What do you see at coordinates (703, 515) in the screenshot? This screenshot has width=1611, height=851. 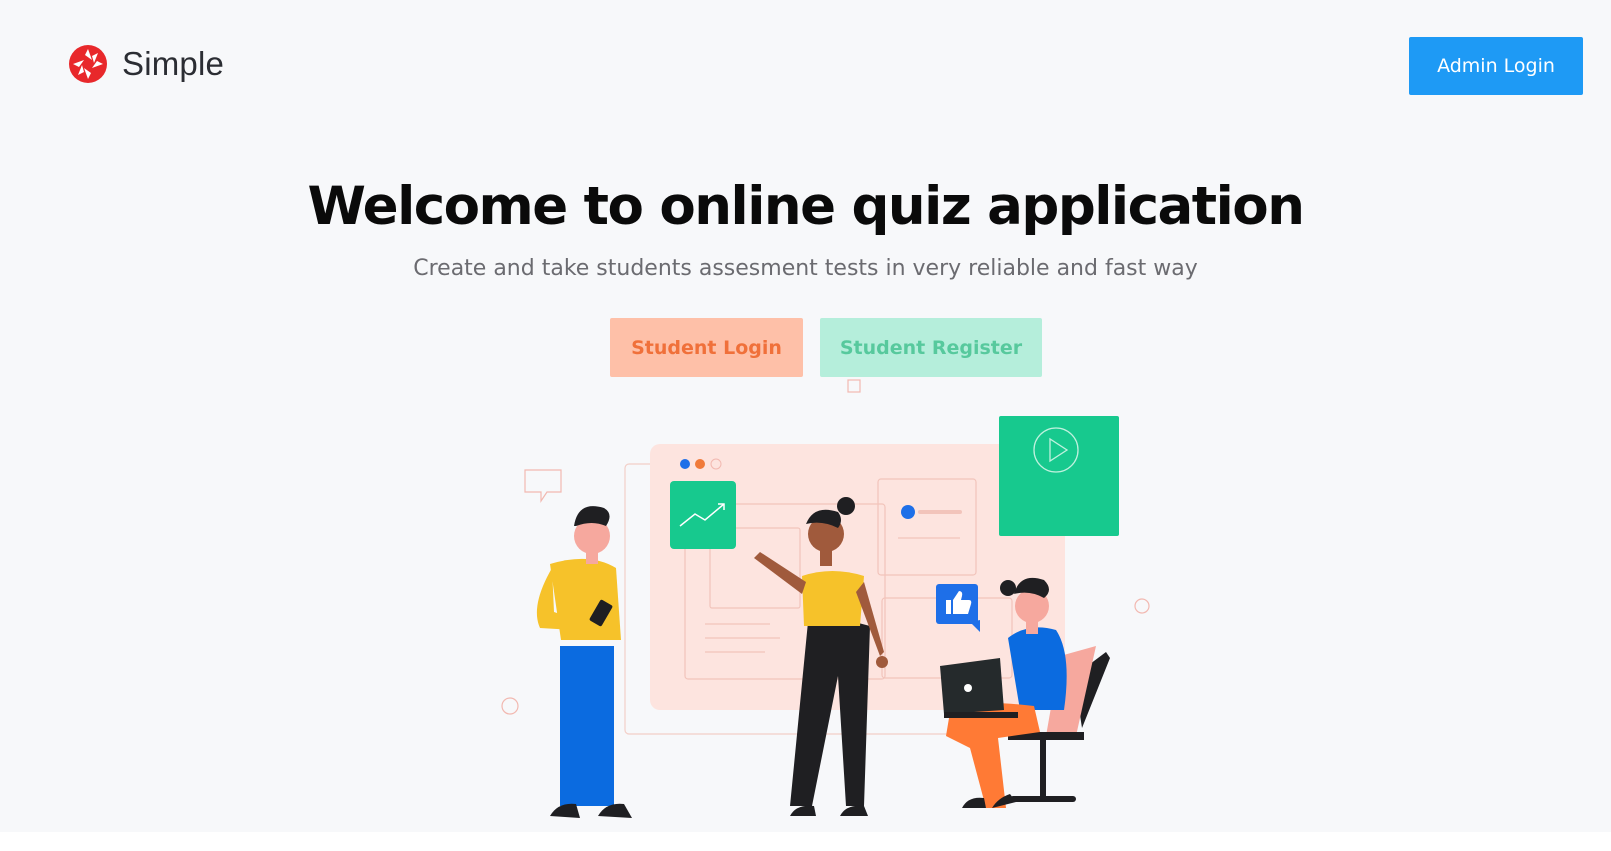 I see `chart-icon` at bounding box center [703, 515].